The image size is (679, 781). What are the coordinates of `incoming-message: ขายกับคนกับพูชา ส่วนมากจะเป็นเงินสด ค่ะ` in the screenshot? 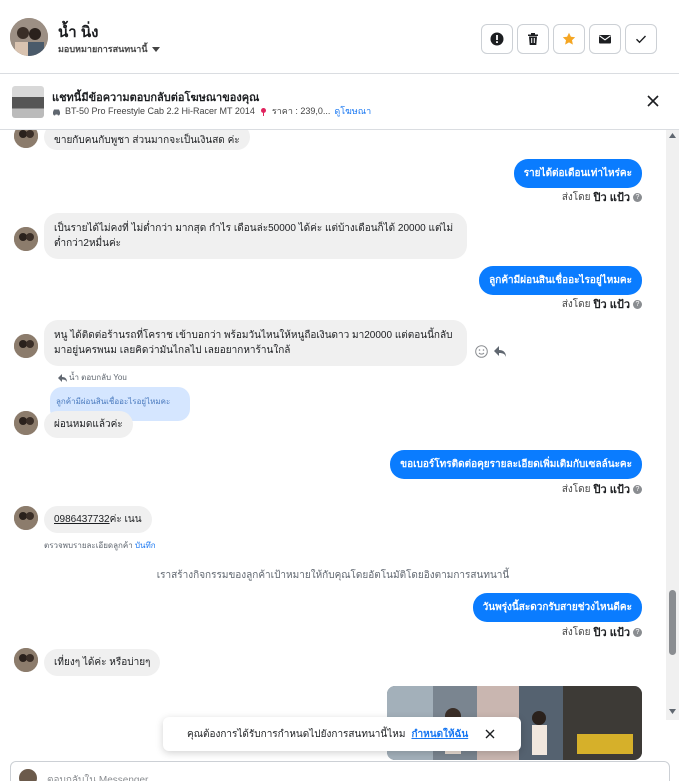 It's located at (147, 140).